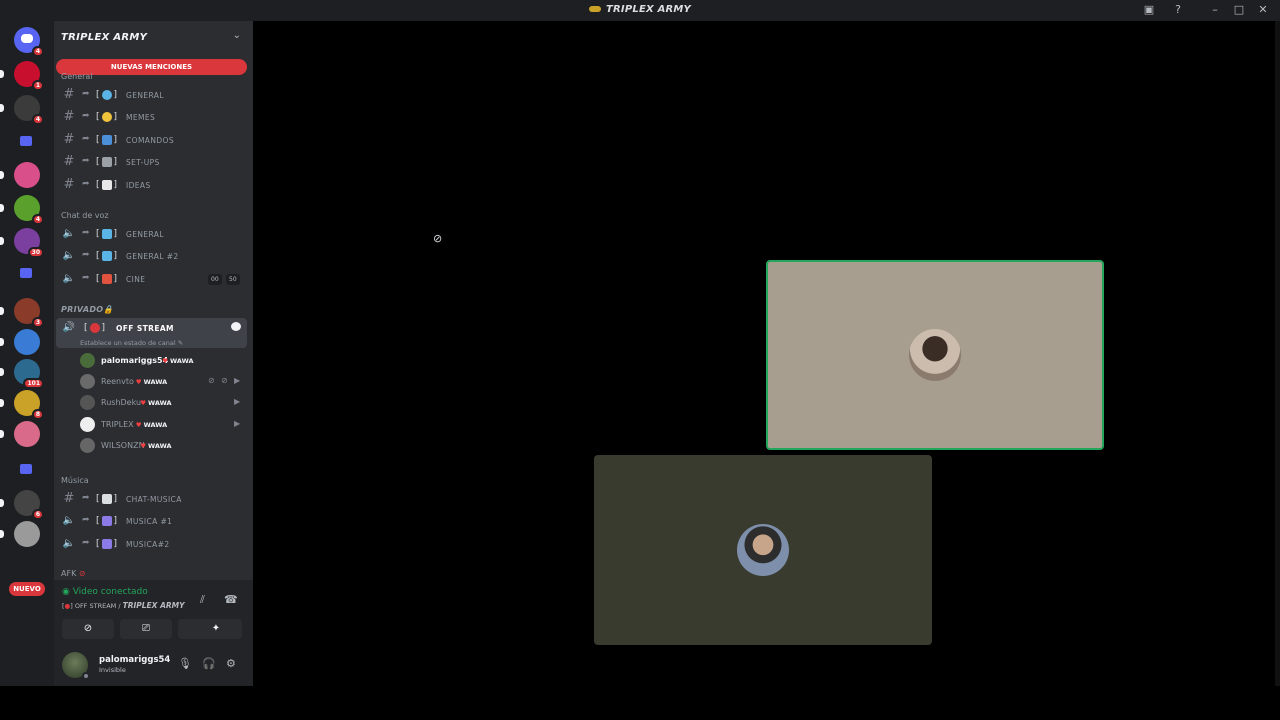 Image resolution: width=1280 pixels, height=720 pixels. Describe the element at coordinates (134, 660) in the screenshot. I see `username: palomariggs54` at that location.